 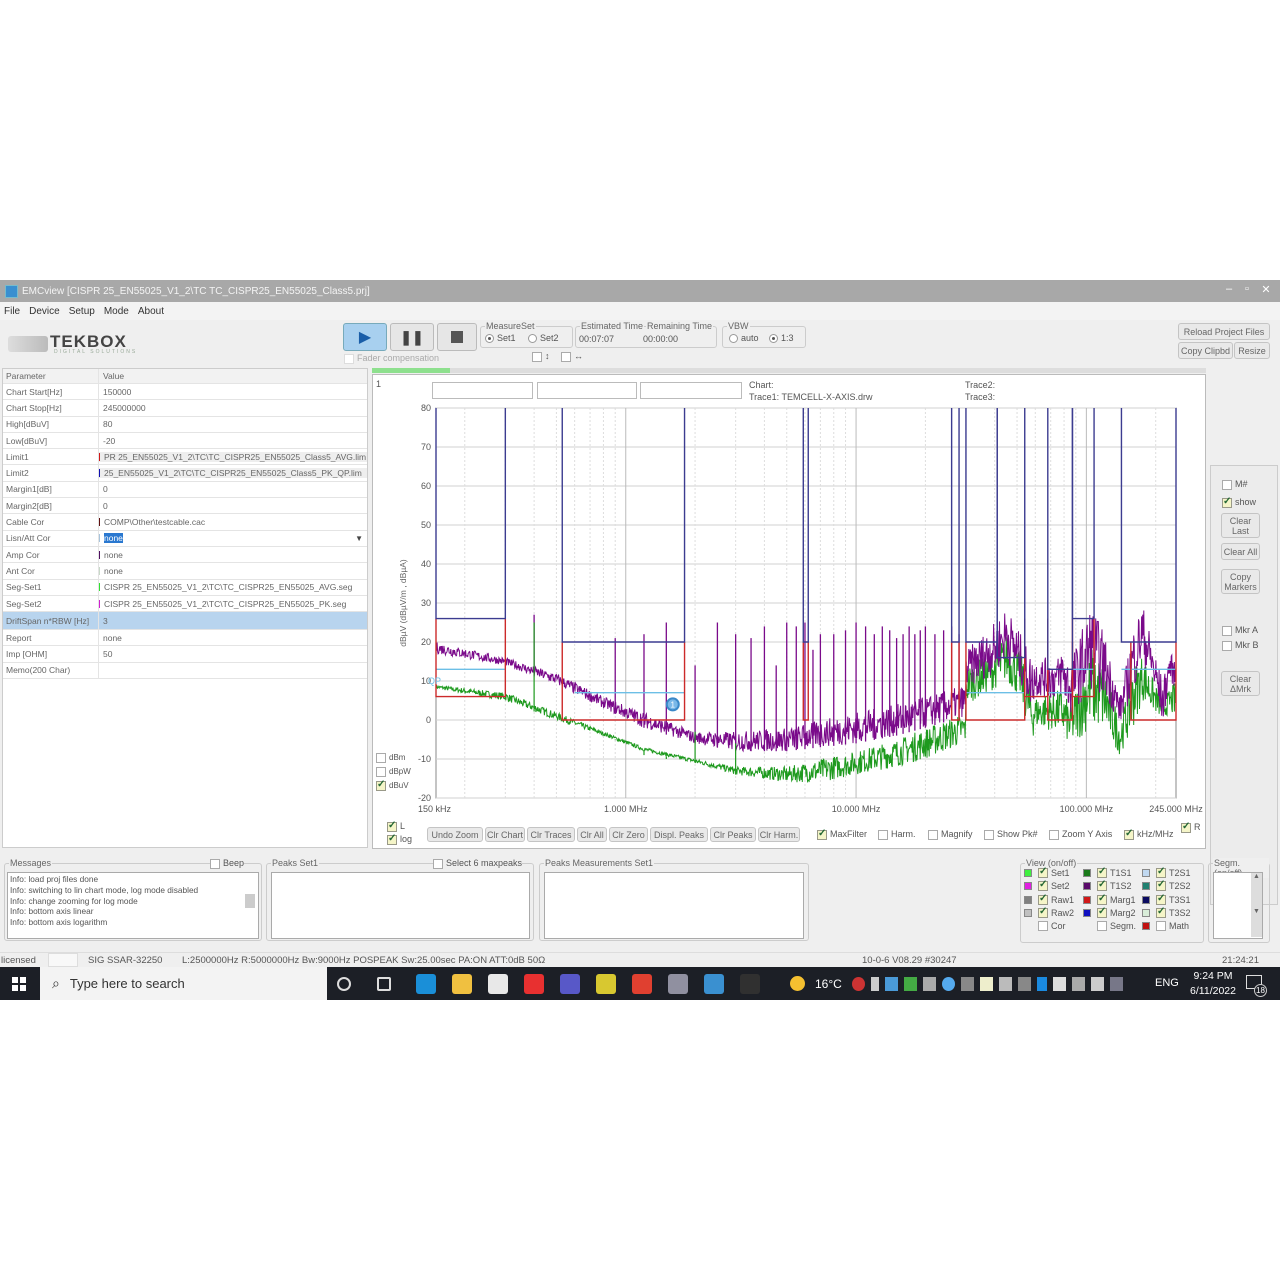 What do you see at coordinates (678, 984) in the screenshot?
I see `paint-icon` at bounding box center [678, 984].